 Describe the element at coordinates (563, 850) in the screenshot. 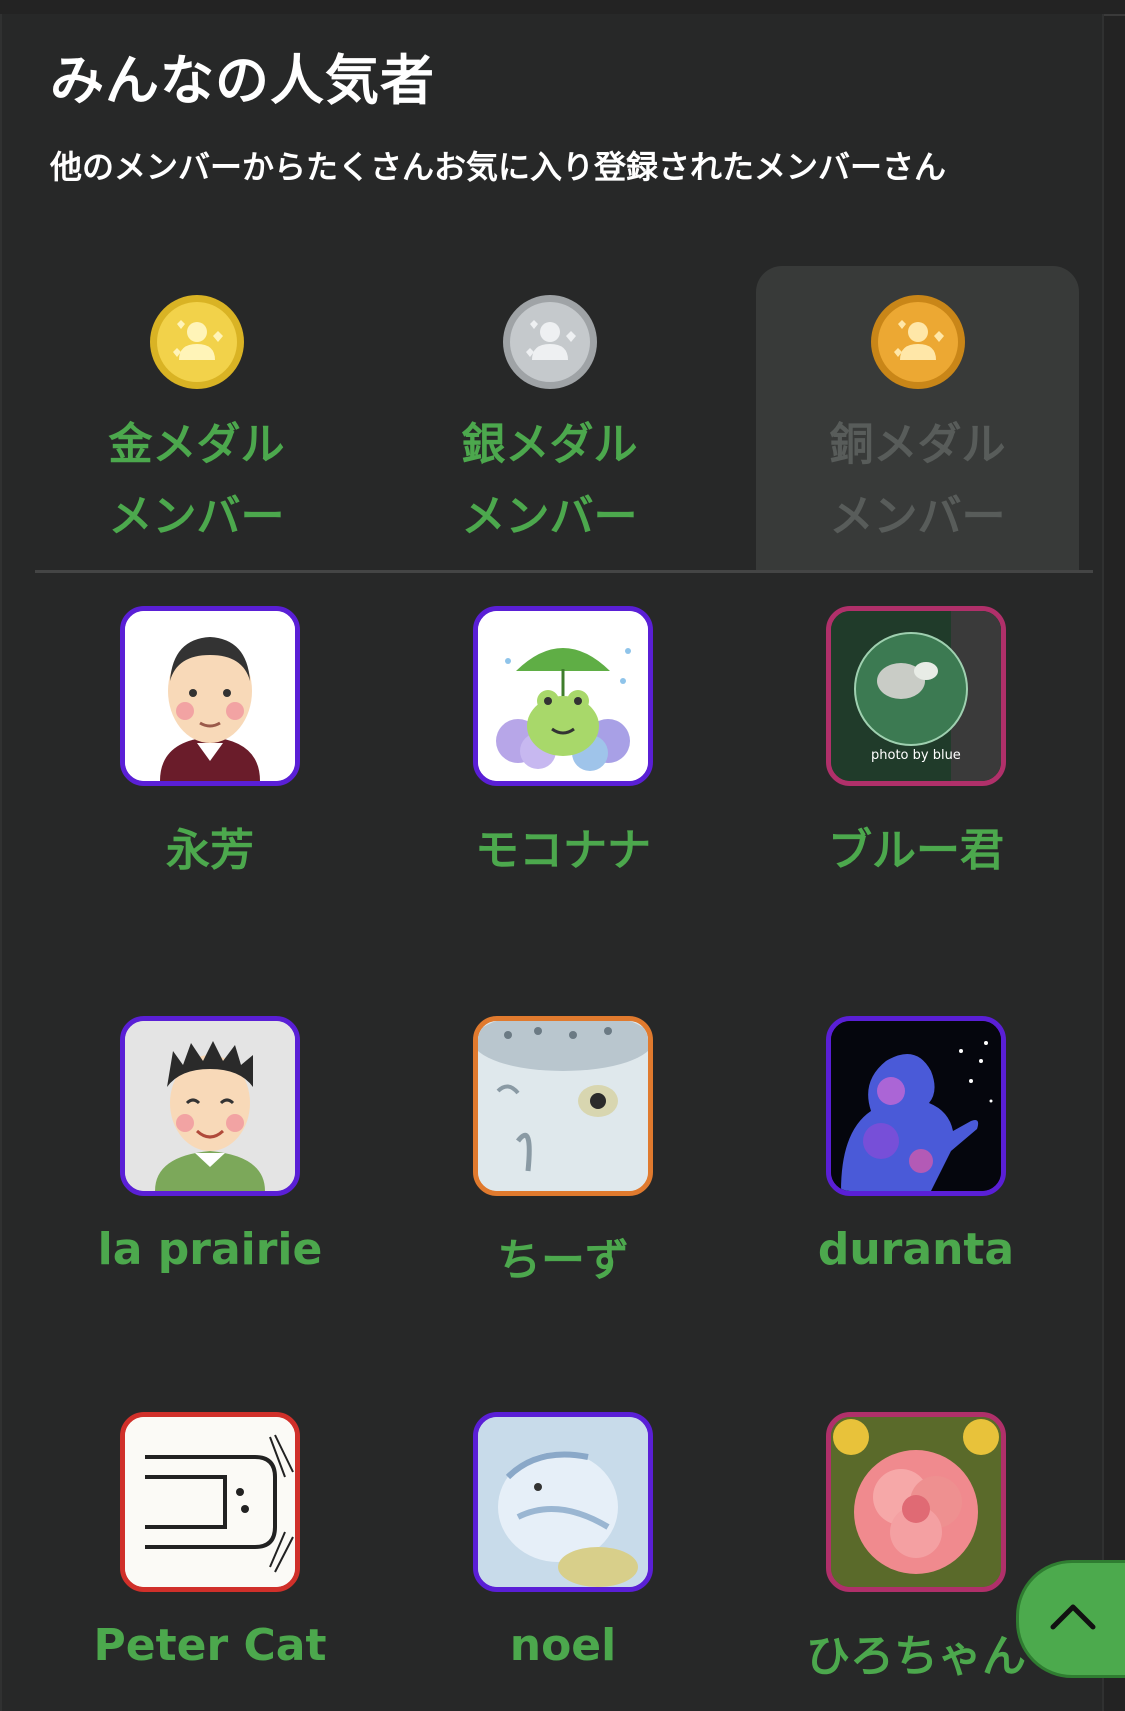

I see `member-name: モコナナ` at that location.